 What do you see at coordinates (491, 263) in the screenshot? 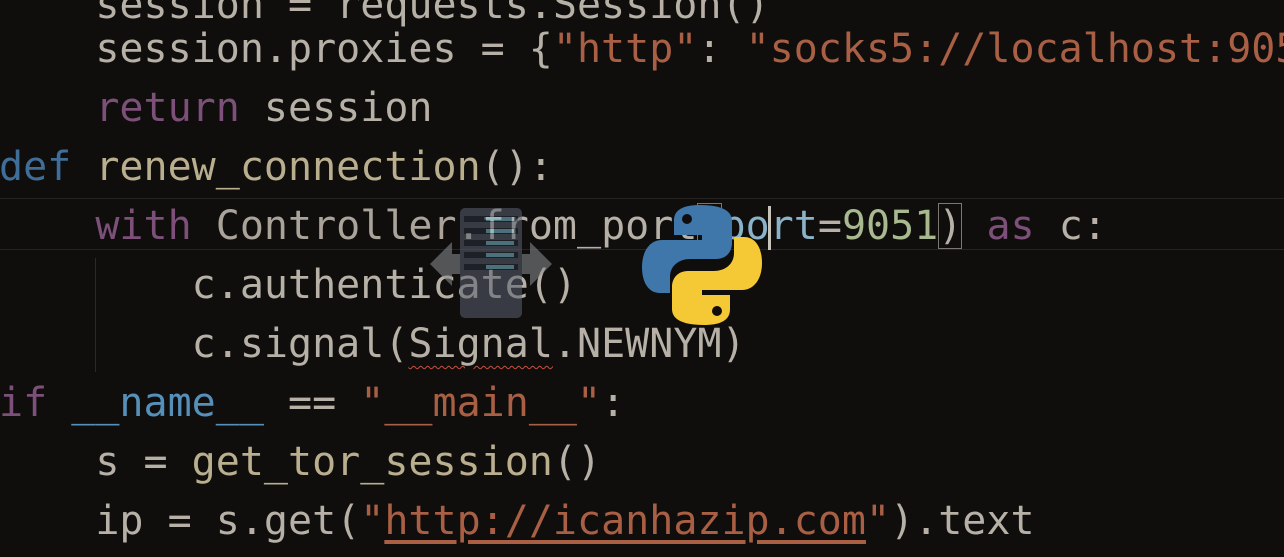
I see `server-arrows-icon` at bounding box center [491, 263].